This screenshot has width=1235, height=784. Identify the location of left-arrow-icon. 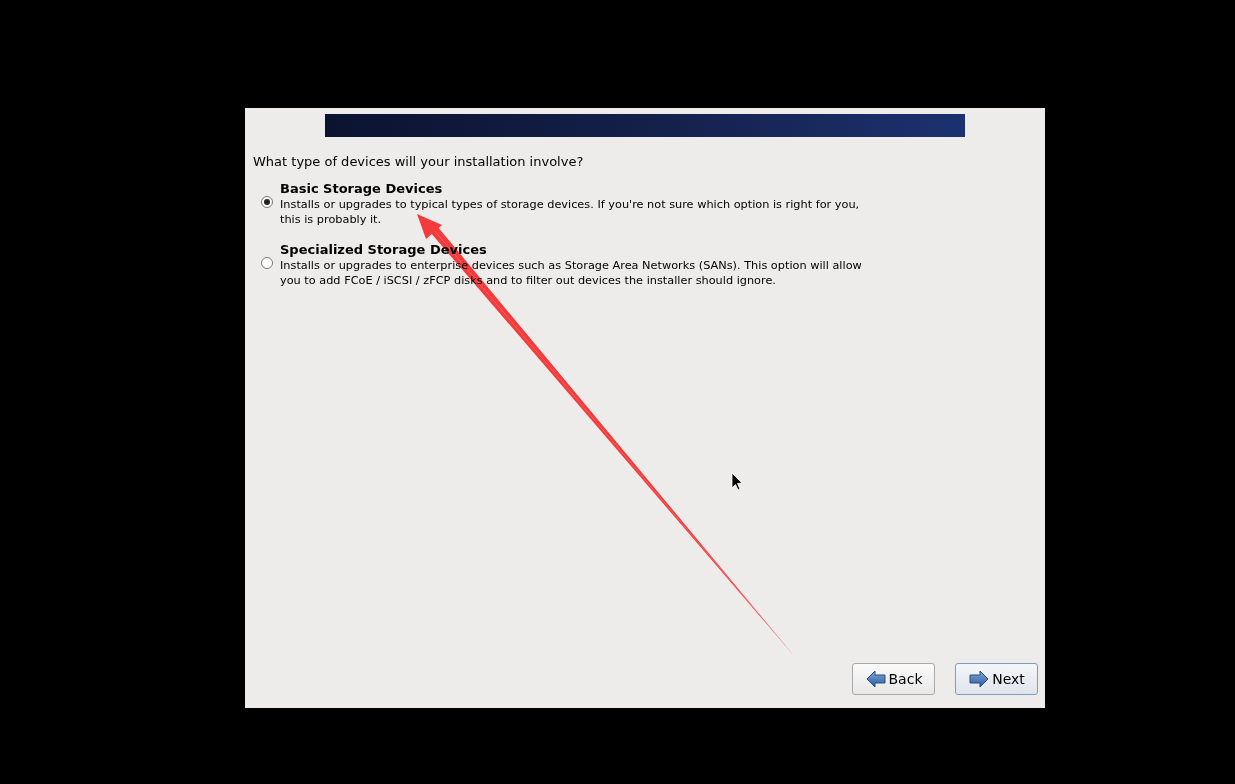
(875, 679).